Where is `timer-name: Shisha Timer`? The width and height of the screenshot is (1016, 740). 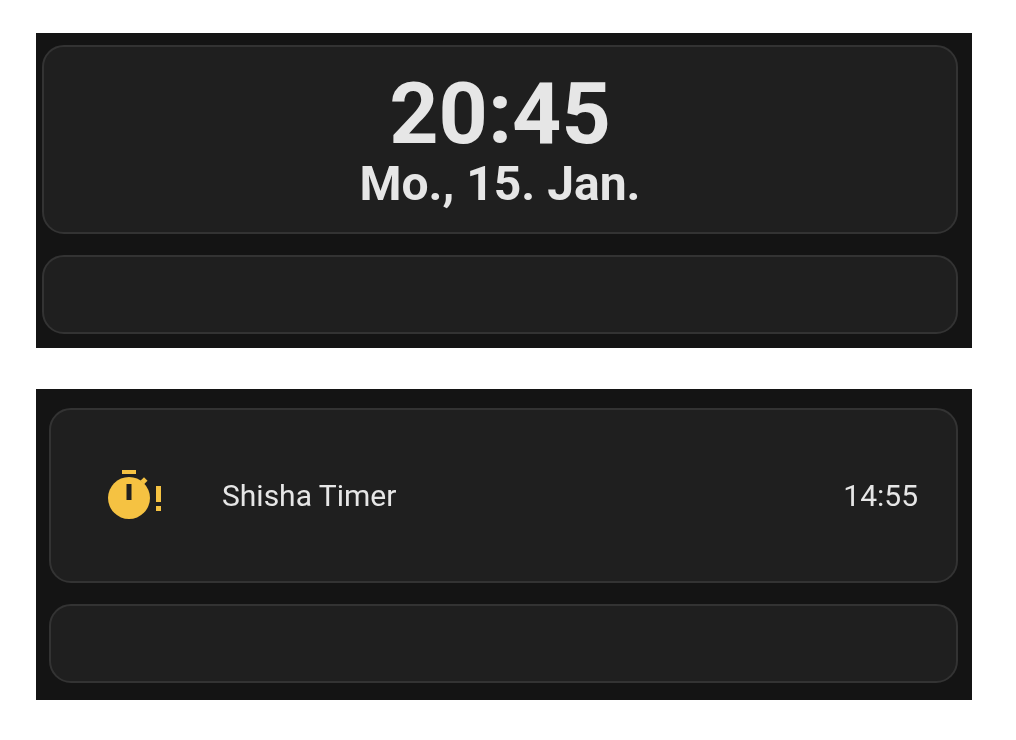
timer-name: Shisha Timer is located at coordinates (310, 495).